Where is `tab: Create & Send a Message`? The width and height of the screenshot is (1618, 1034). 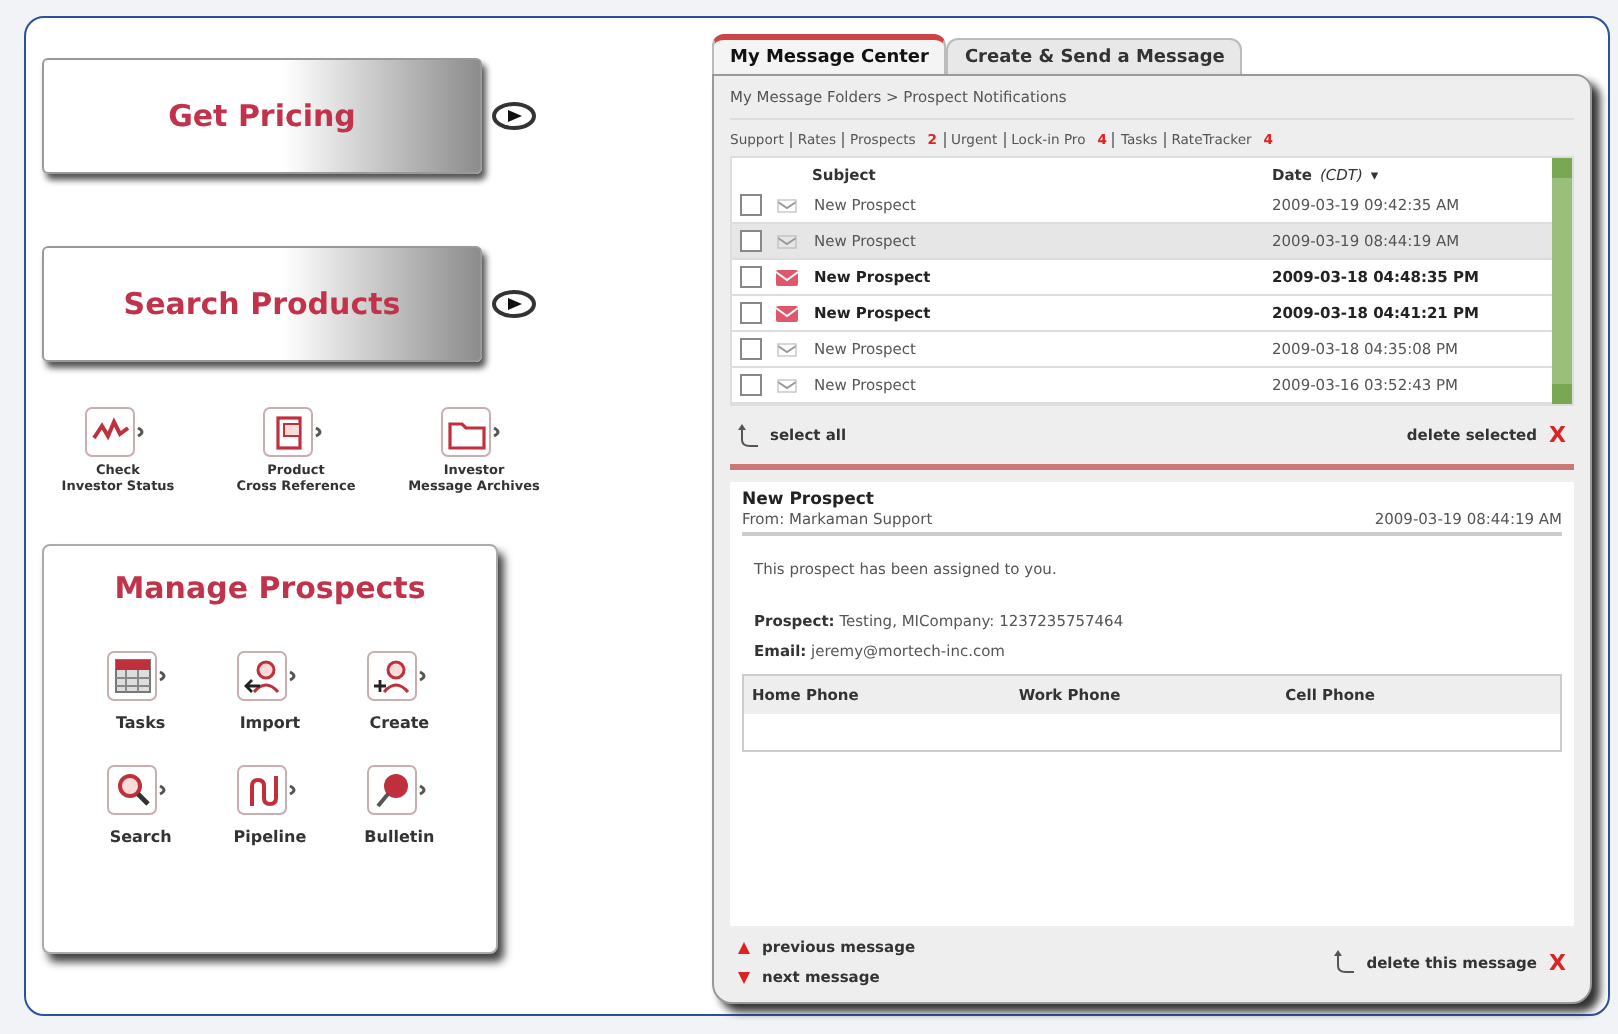
tab: Create & Send a Message is located at coordinates (1094, 56).